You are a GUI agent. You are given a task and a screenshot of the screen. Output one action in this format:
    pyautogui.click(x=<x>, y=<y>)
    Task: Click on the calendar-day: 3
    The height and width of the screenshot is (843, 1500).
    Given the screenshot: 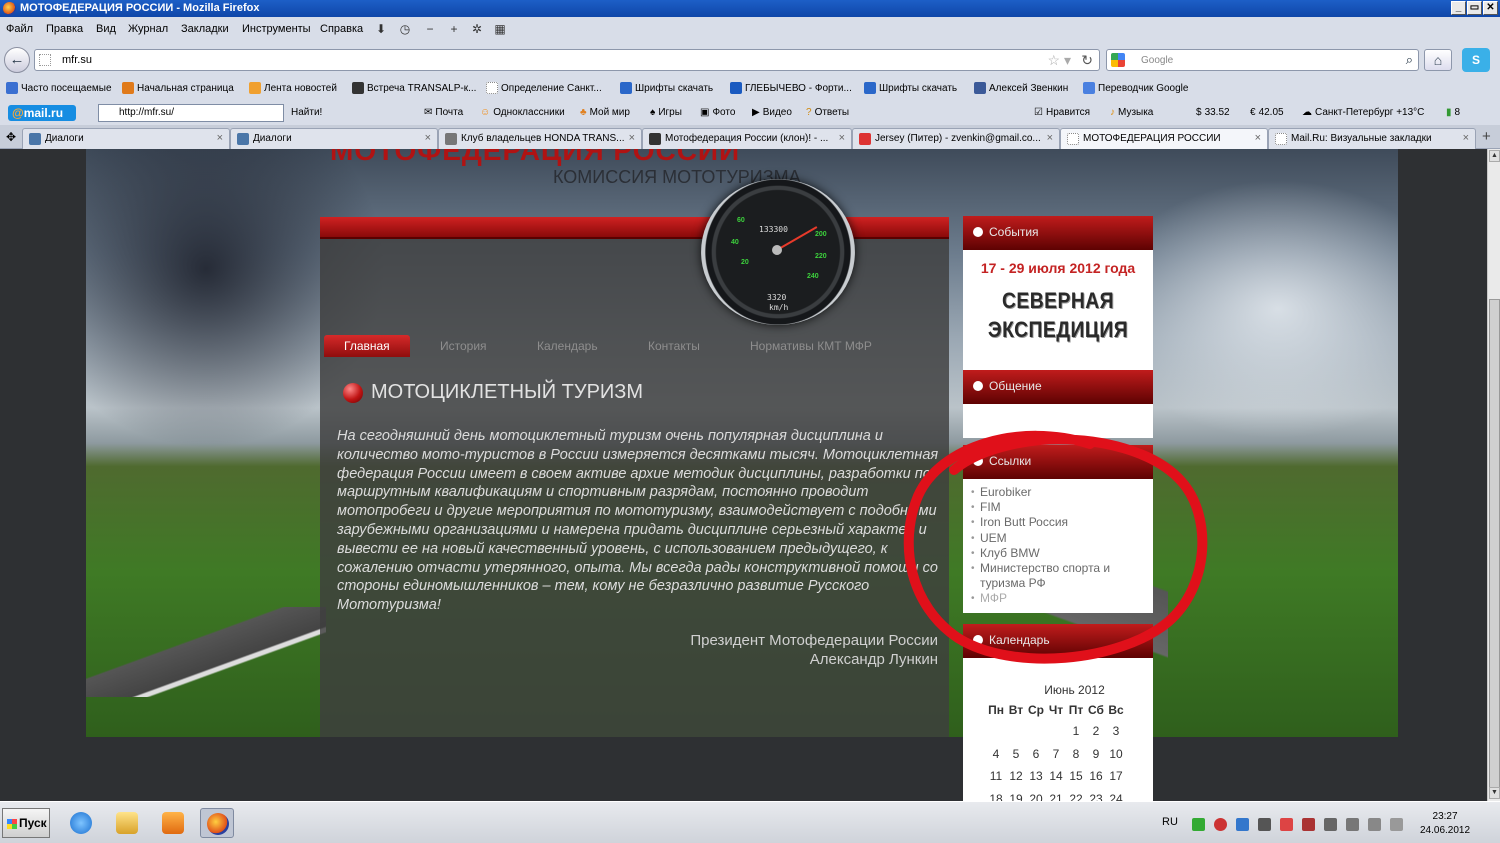 What is the action you would take?
    pyautogui.click(x=1116, y=731)
    